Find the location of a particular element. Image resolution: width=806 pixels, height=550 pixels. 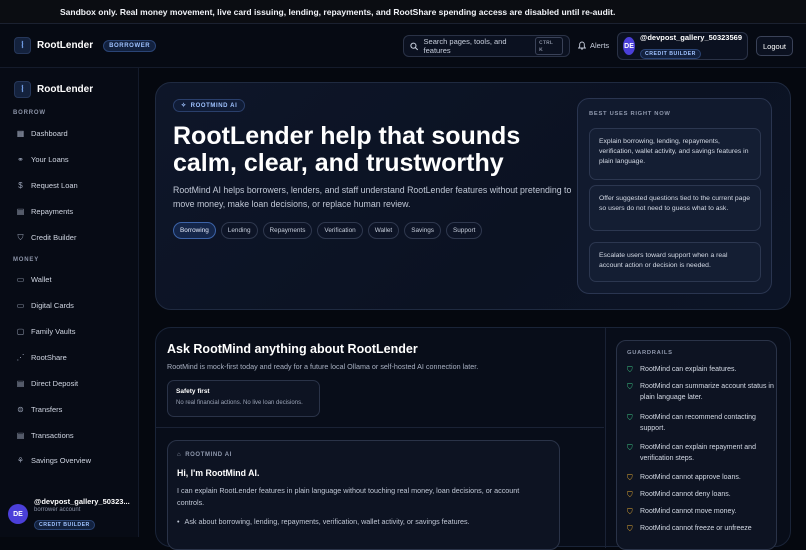

chat-label-text: ROOTMIND AI is located at coordinates (208, 455).